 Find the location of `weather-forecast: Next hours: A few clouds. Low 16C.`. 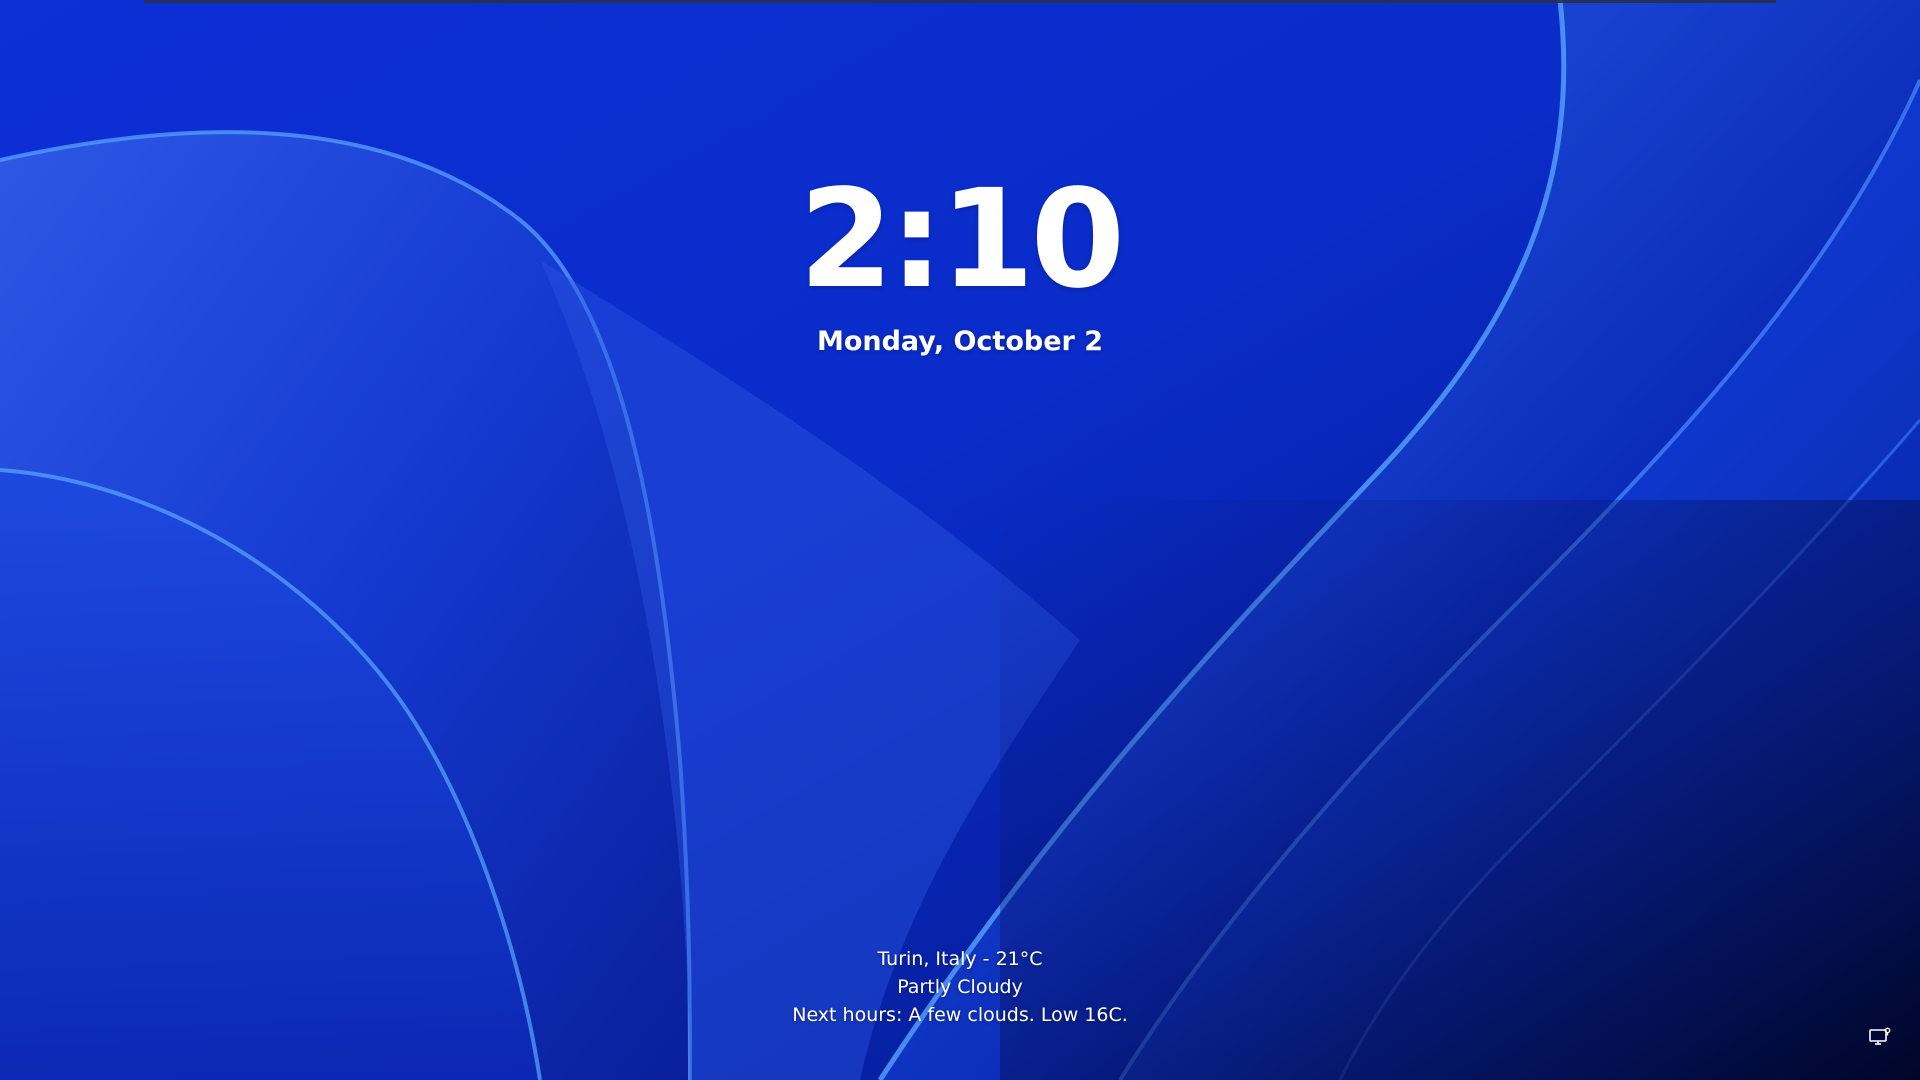

weather-forecast: Next hours: A few clouds. Low 16C. is located at coordinates (960, 1015).